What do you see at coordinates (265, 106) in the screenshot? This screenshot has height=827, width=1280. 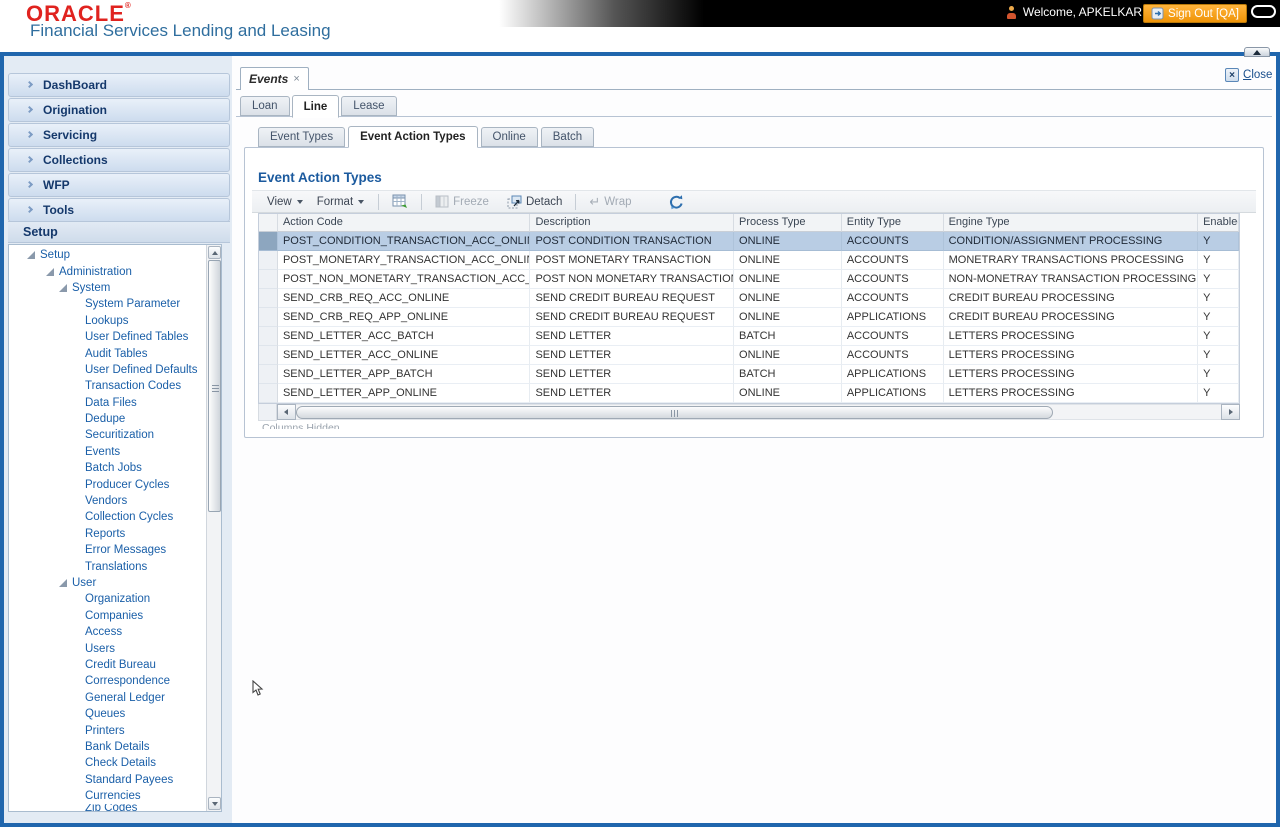 I see `tab-loan: Loan` at bounding box center [265, 106].